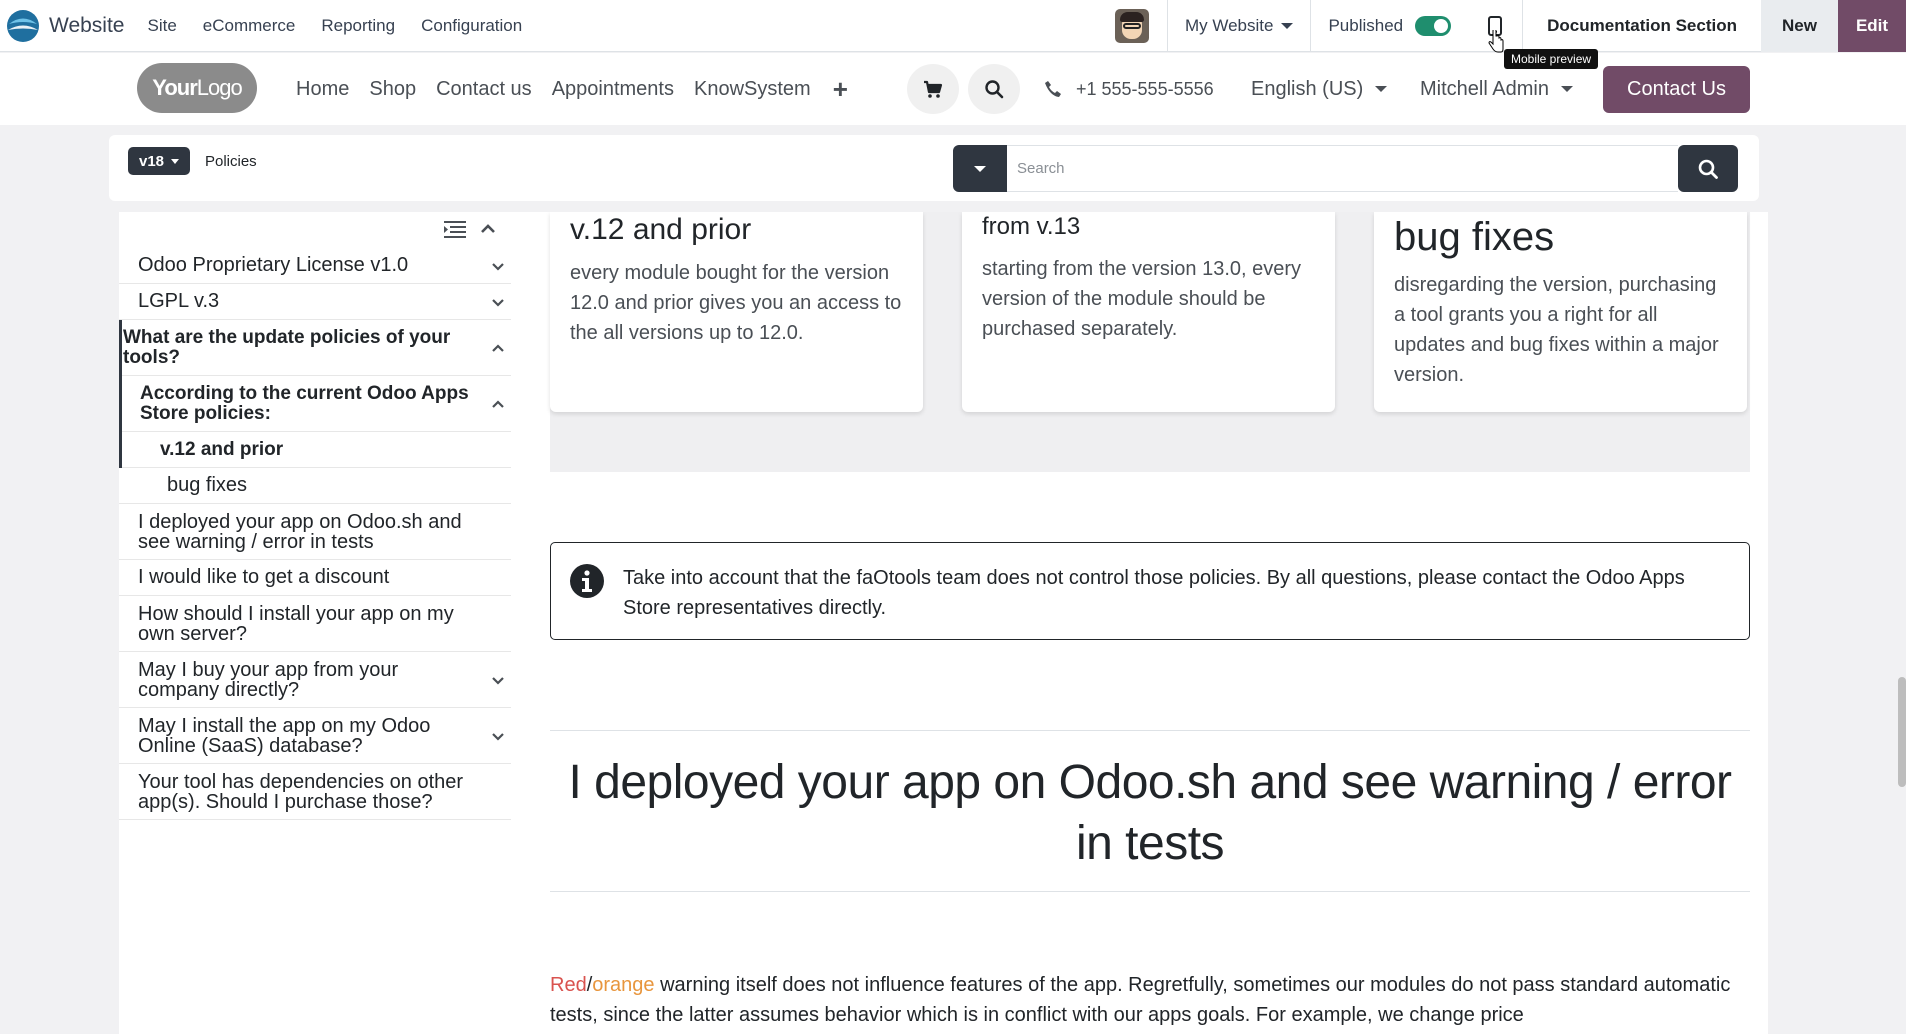  Describe the element at coordinates (1799, 26) in the screenshot. I see `new-button: New` at that location.